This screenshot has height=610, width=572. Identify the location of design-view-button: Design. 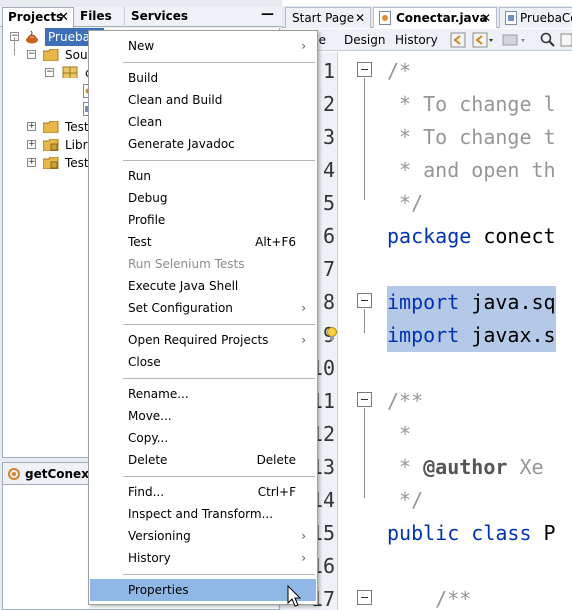
(364, 40).